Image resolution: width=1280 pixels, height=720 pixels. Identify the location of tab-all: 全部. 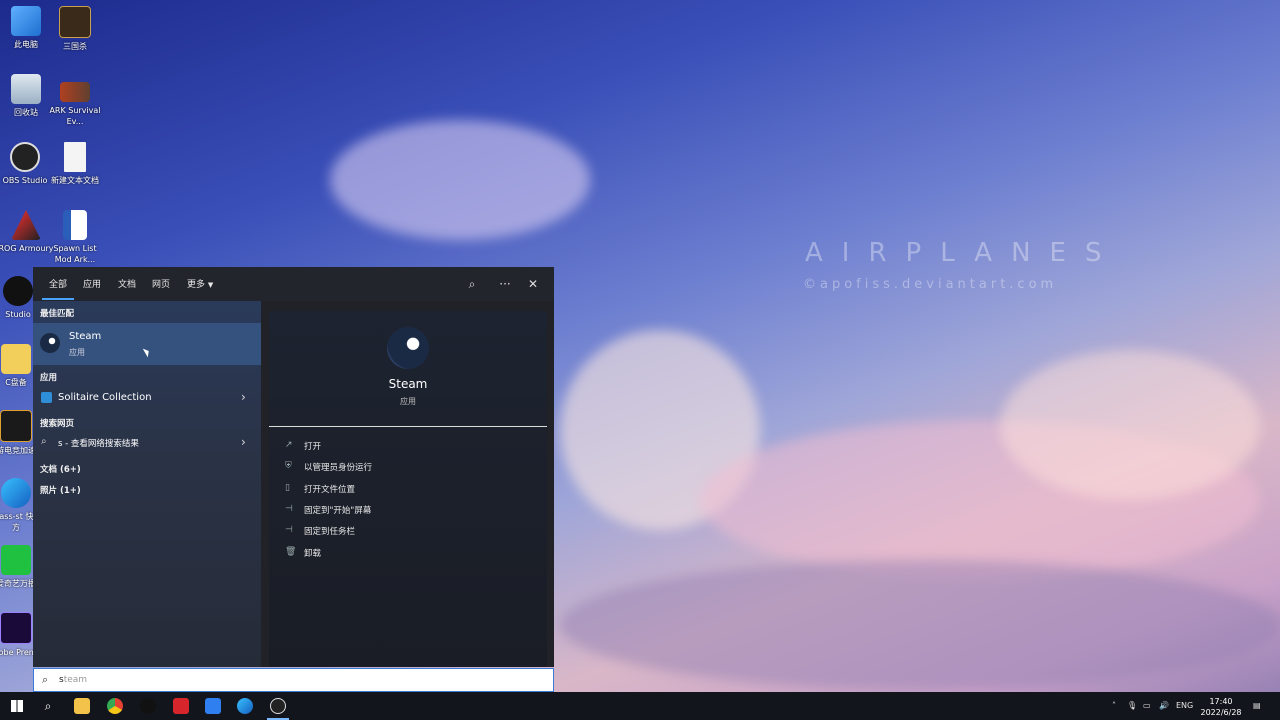
(58, 283).